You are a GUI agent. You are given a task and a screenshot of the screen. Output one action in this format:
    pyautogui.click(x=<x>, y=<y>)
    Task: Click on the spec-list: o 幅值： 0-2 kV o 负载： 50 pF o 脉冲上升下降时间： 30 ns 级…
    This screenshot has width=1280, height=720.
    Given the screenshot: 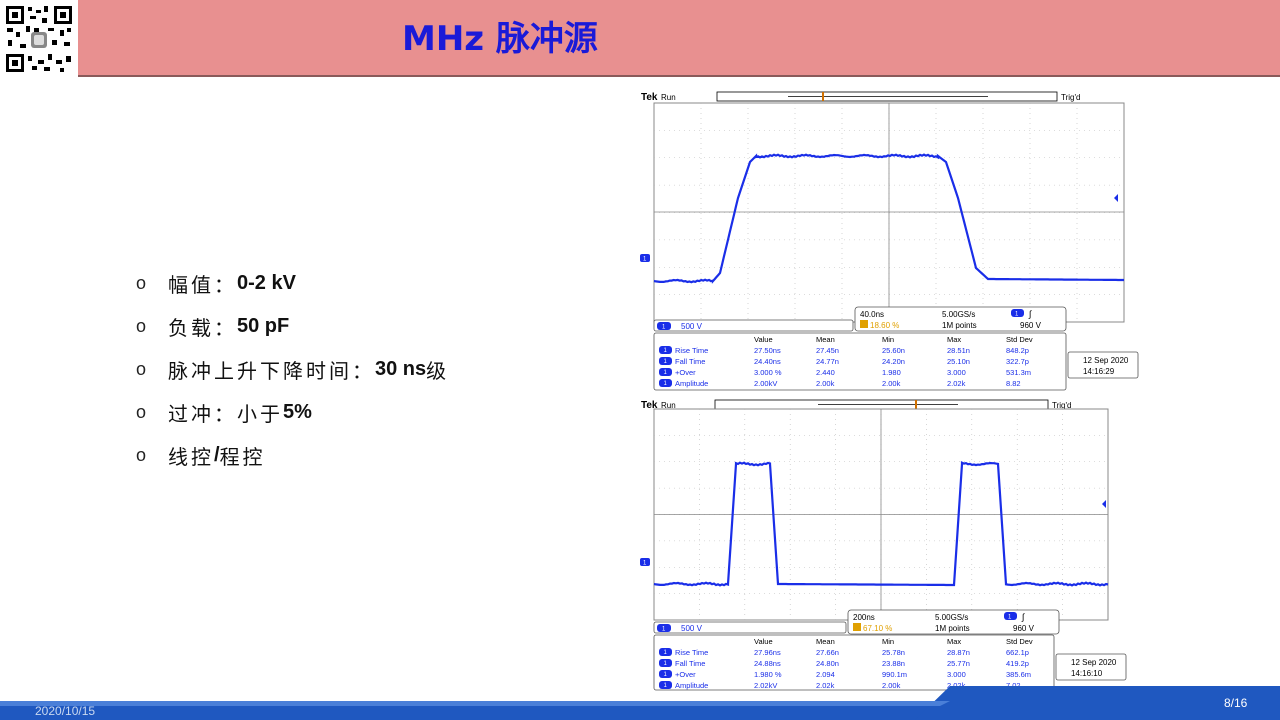 What is the action you would take?
    pyautogui.click(x=292, y=369)
    